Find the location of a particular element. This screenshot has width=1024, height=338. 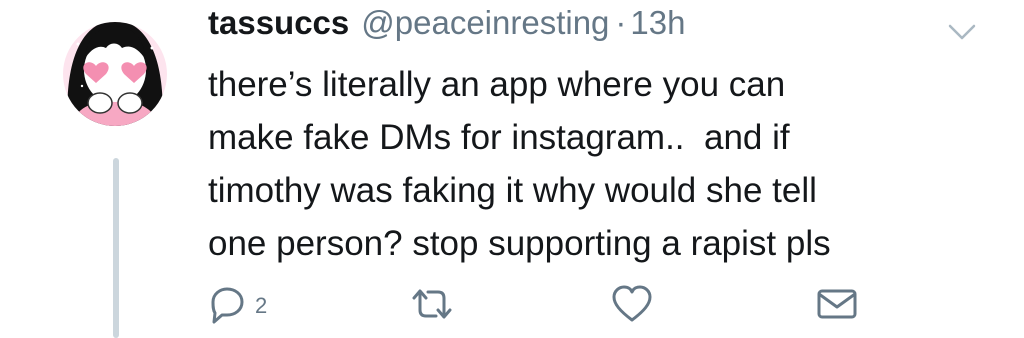

avatar-illustration is located at coordinates (115, 74).